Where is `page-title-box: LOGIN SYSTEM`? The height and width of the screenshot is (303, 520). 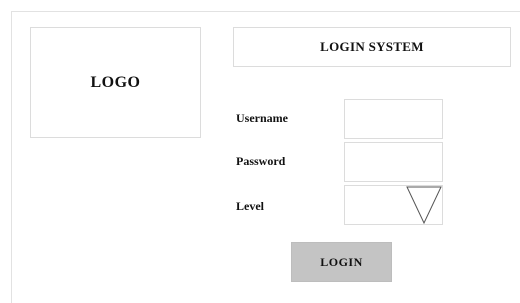
page-title-box: LOGIN SYSTEM is located at coordinates (372, 47).